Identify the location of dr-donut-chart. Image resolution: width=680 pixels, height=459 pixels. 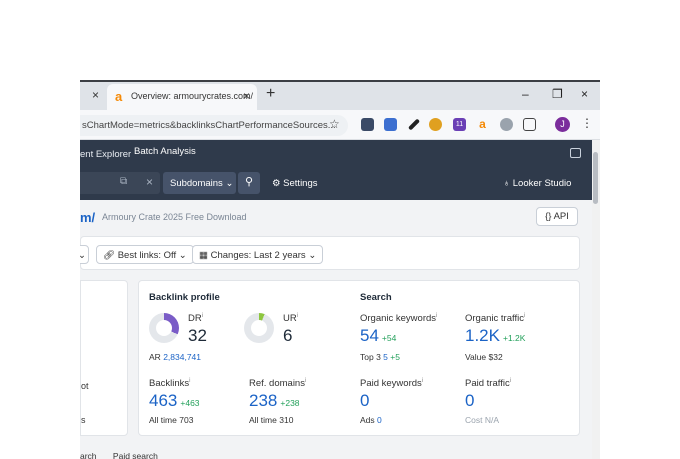
(164, 328).